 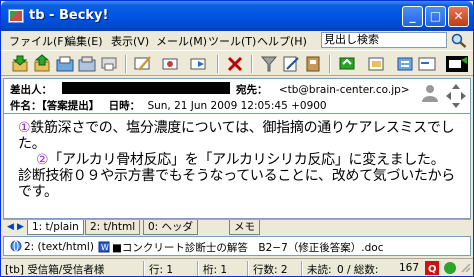 I want to click on svg-text: W, so click(x=105, y=247).